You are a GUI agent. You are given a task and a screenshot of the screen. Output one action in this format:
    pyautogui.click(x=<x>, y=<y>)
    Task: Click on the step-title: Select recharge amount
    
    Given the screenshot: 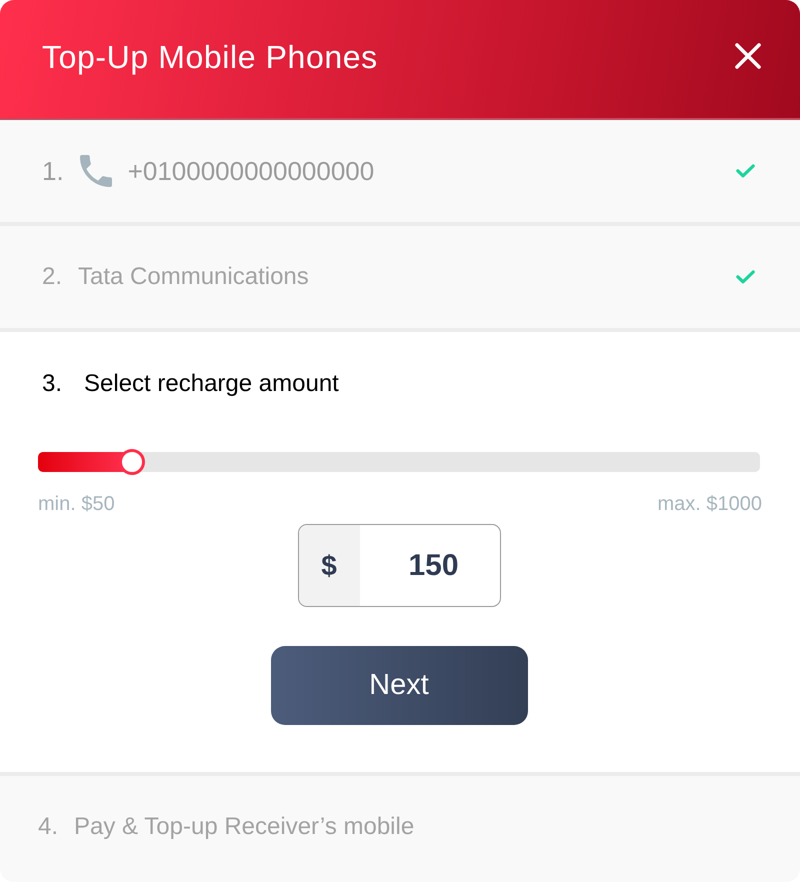 What is the action you would take?
    pyautogui.click(x=211, y=384)
    